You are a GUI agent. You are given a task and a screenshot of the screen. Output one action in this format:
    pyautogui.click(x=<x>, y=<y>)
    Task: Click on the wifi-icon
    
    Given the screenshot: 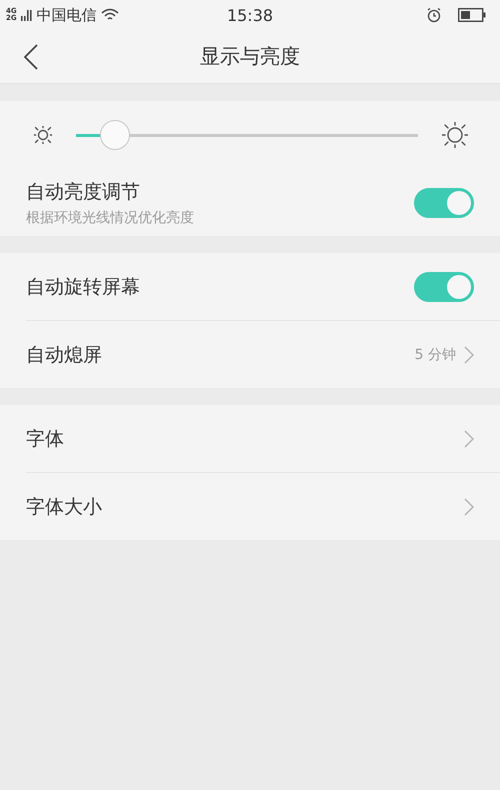 What is the action you would take?
    pyautogui.click(x=109, y=15)
    